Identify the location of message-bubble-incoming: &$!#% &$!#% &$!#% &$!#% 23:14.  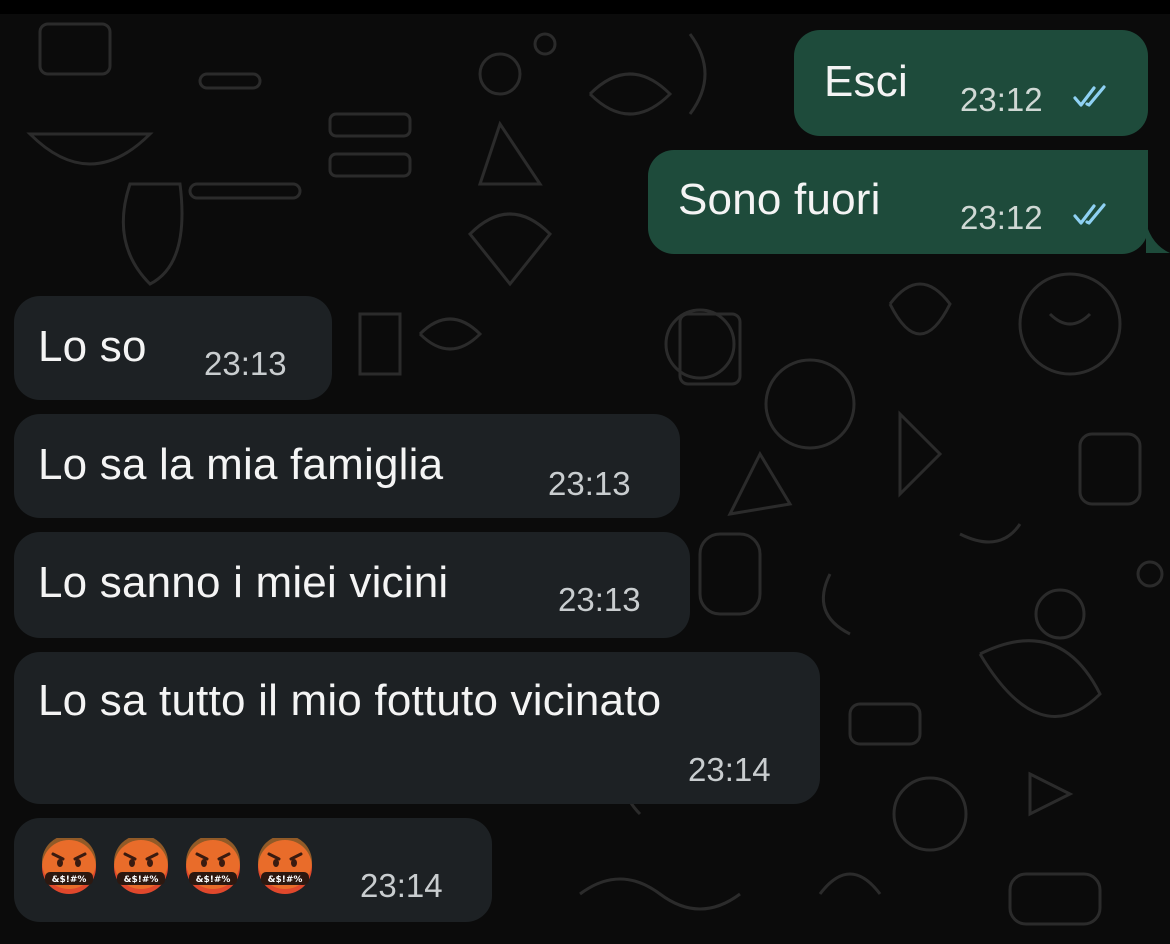
(253, 870).